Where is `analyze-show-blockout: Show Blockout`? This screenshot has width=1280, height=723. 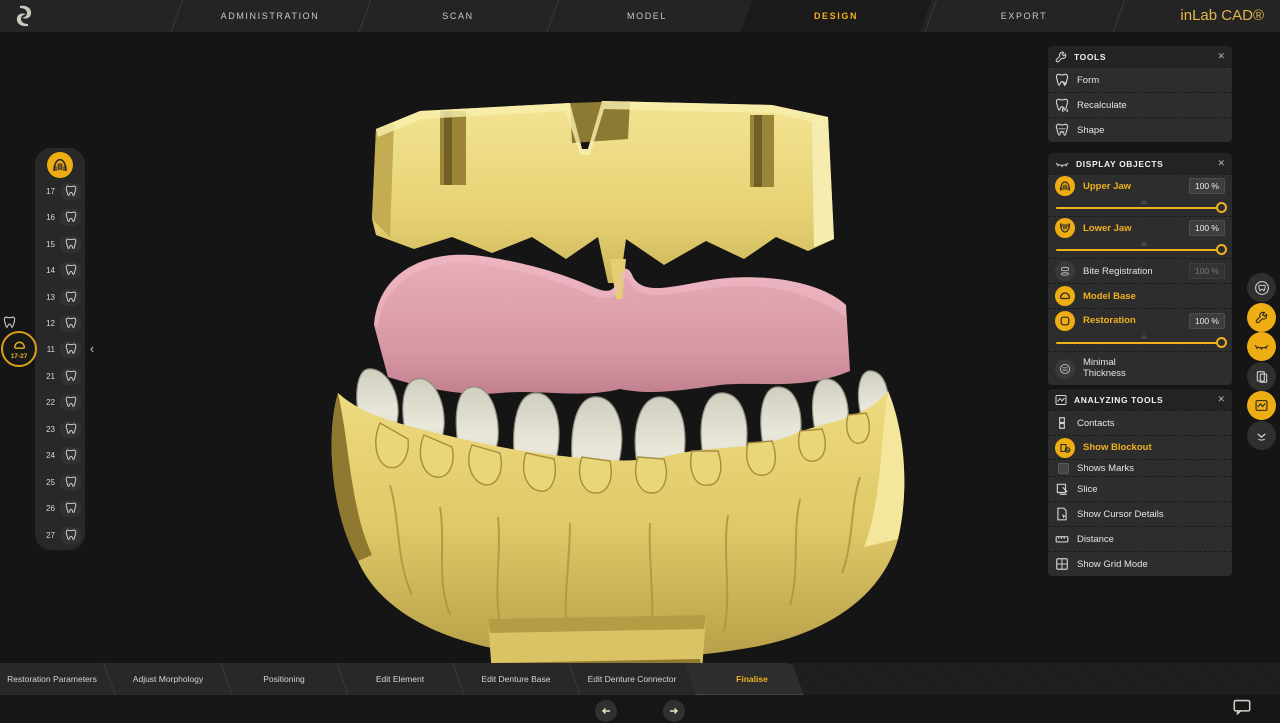
analyze-show-blockout: Show Blockout is located at coordinates (1140, 447).